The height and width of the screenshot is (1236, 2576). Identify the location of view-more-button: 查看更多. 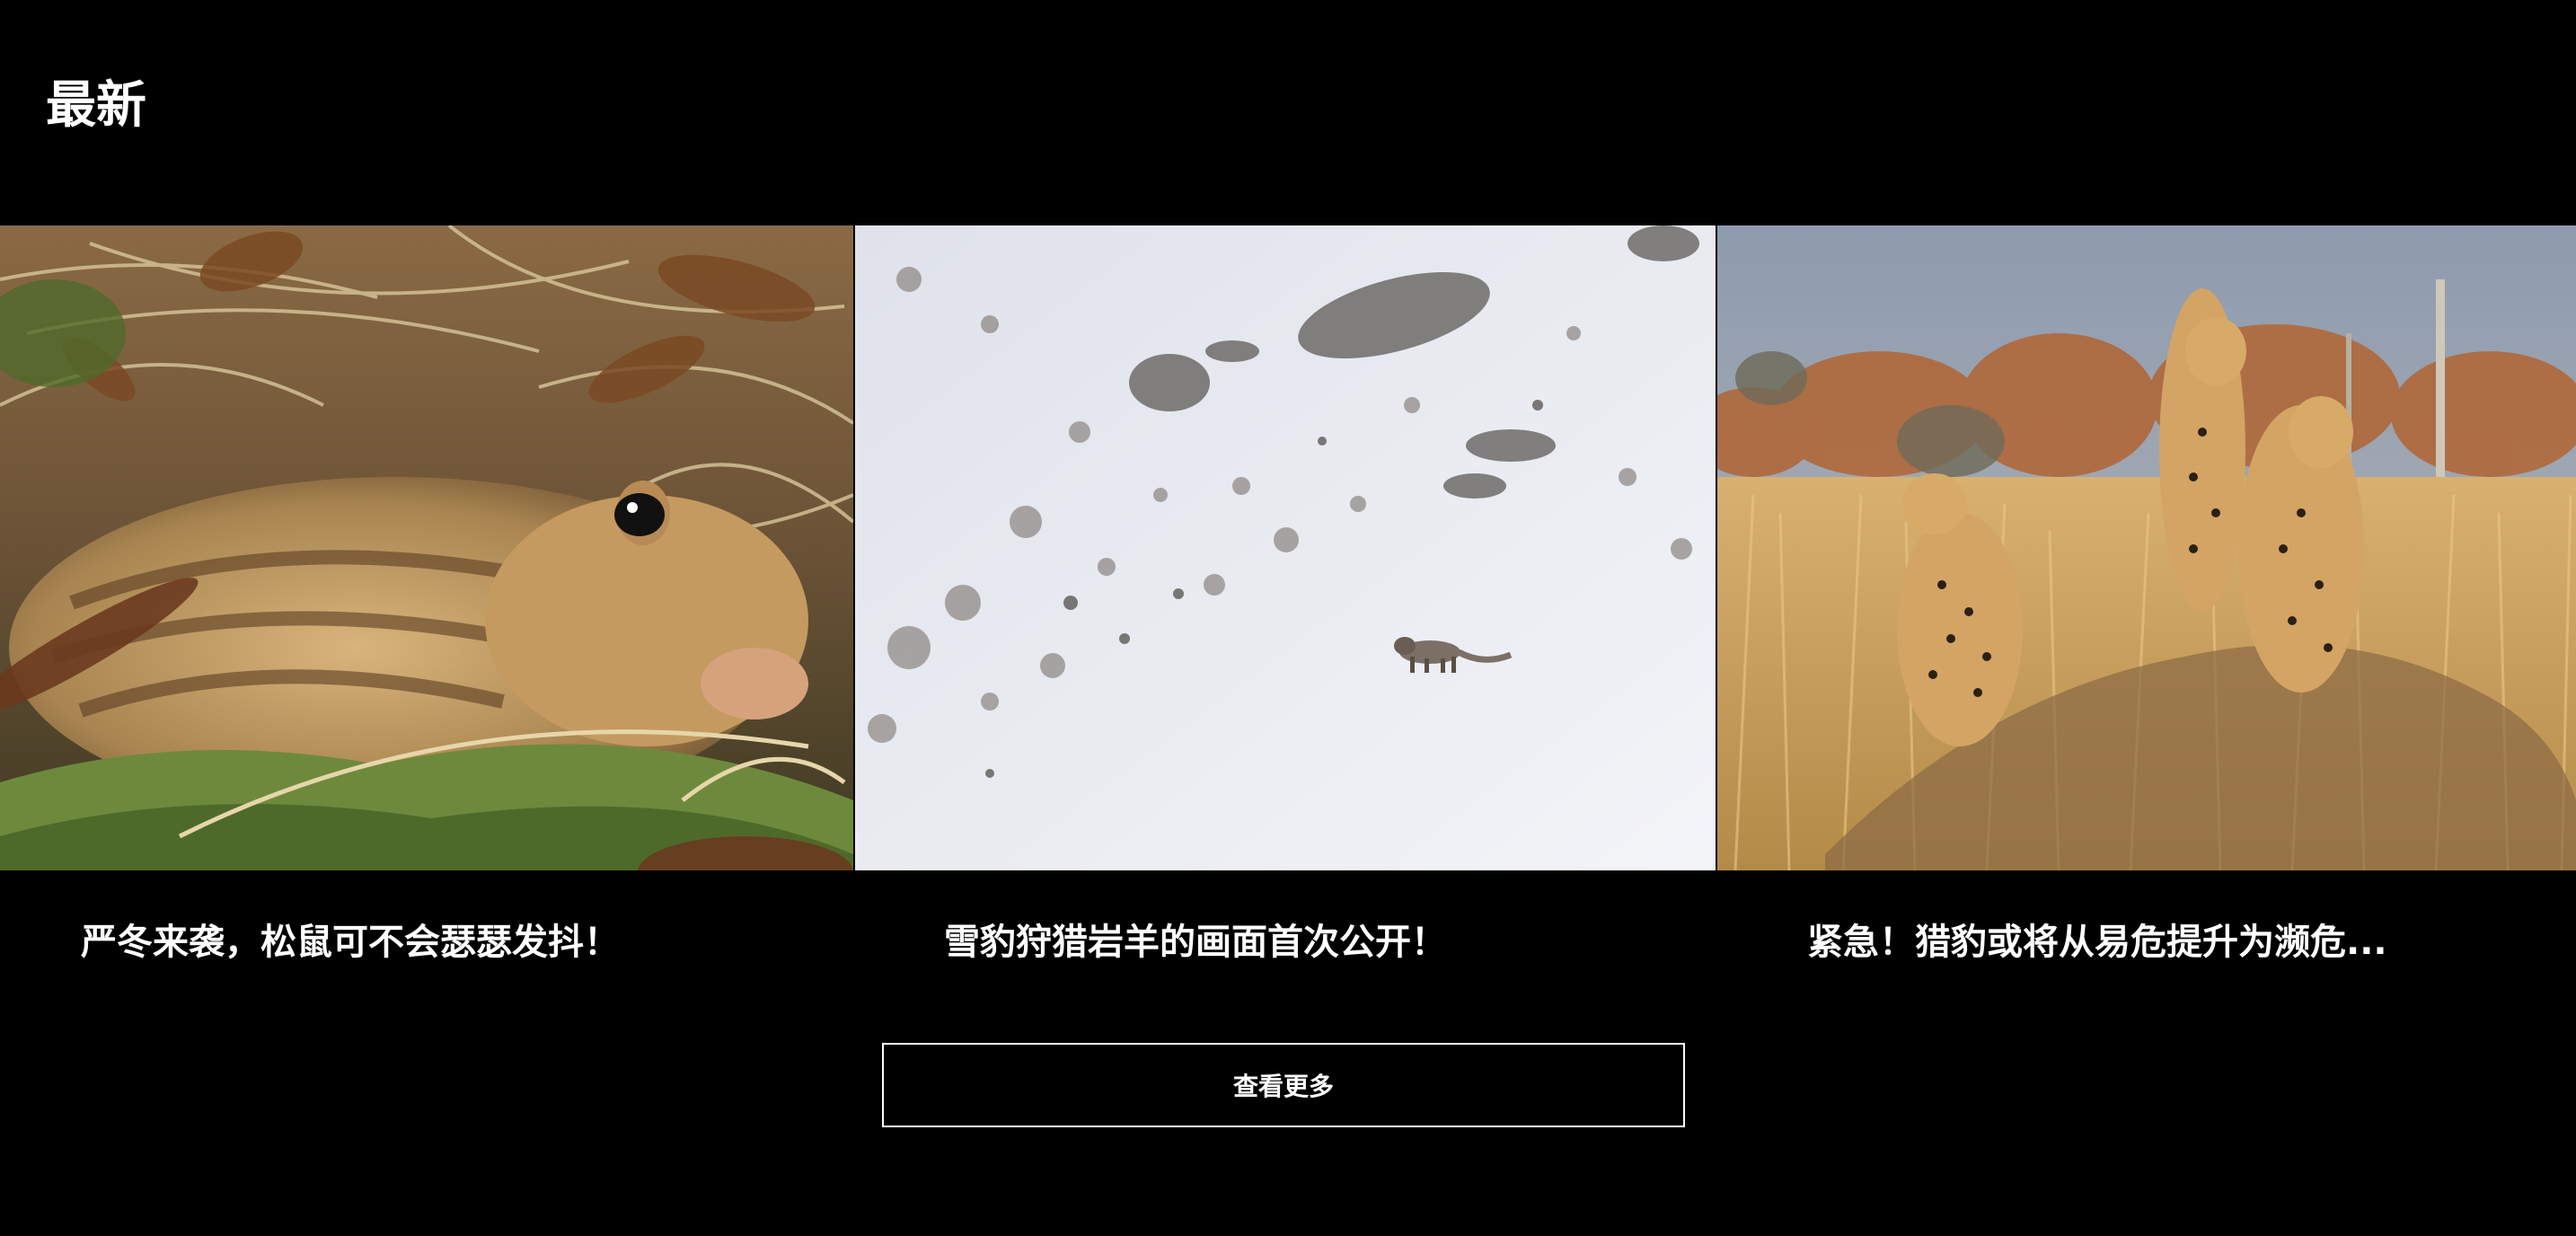
(1283, 1085).